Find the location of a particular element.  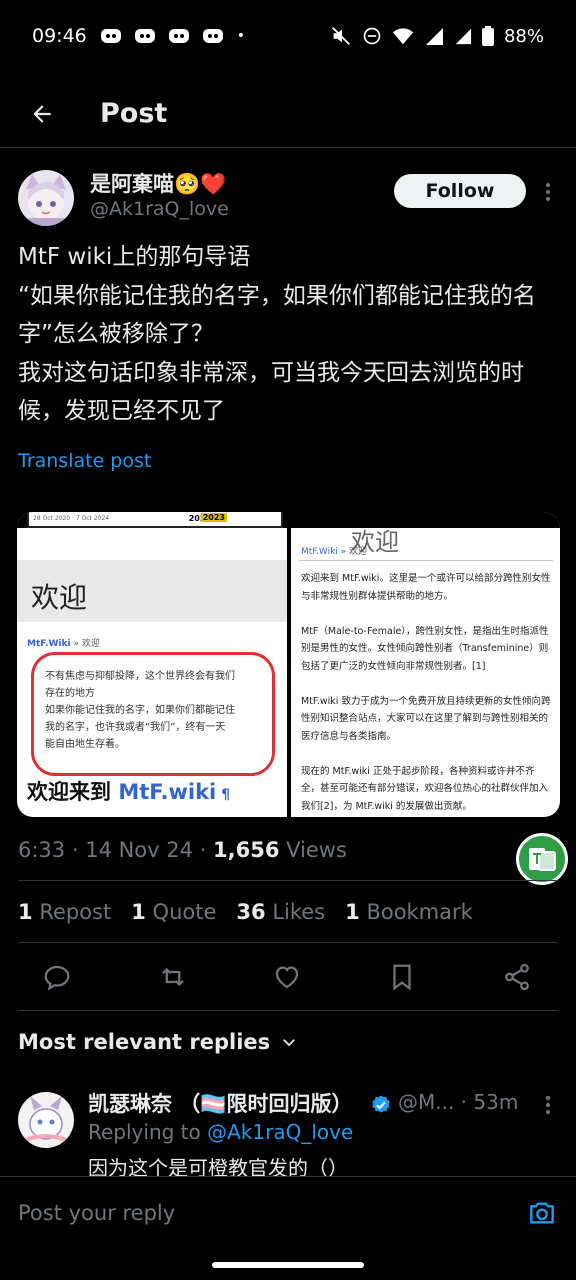

chevron-down-icon is located at coordinates (289, 1043).